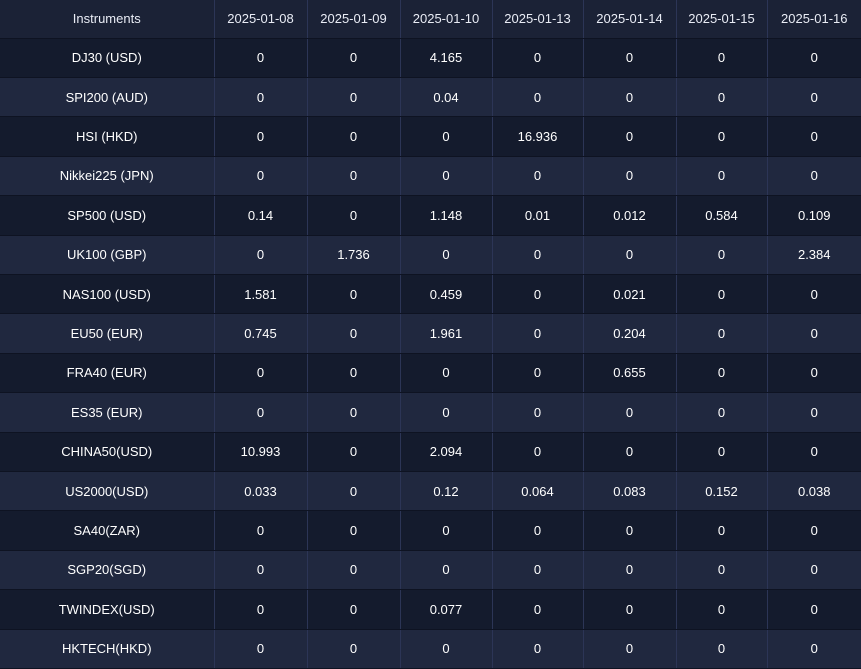 Image resolution: width=861 pixels, height=669 pixels. I want to click on table-cell: 1.736, so click(353, 255).